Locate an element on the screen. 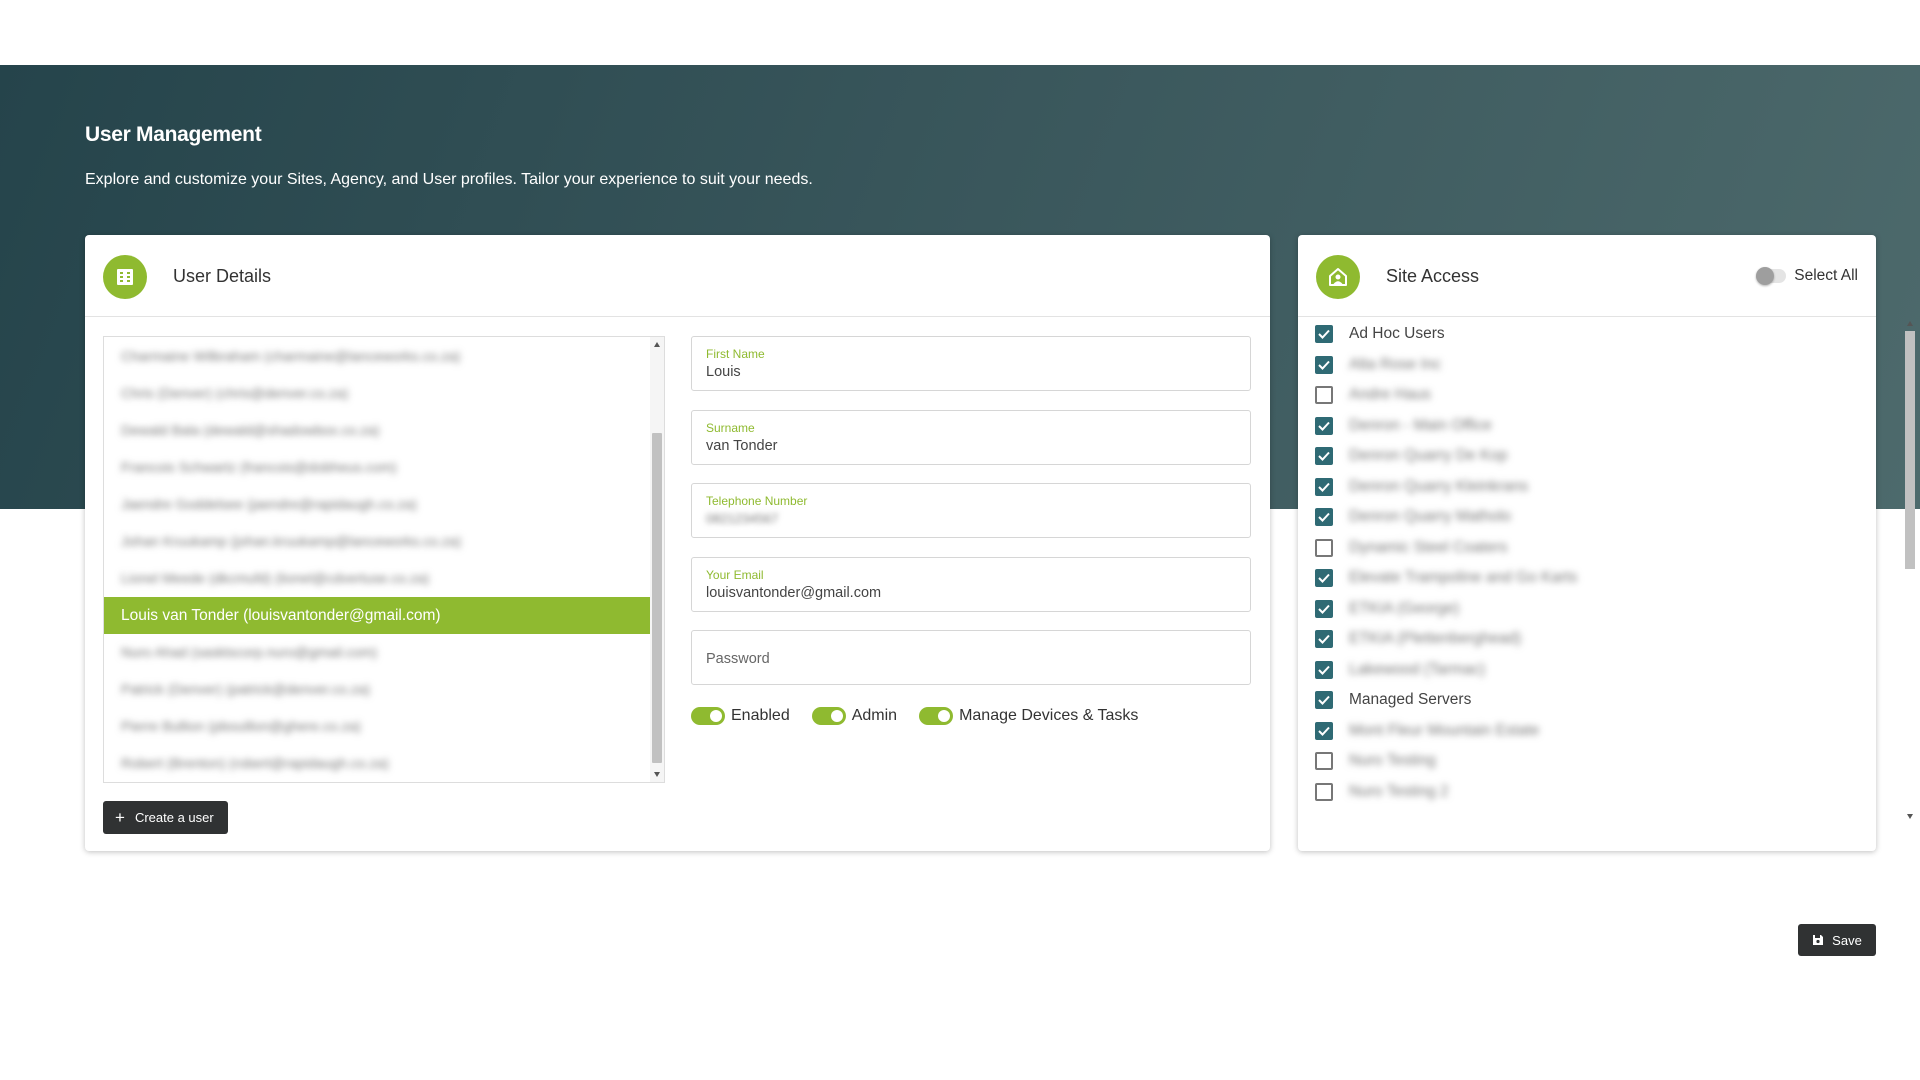 This screenshot has height=1080, width=1920. site-access-item: ETKIA (George) is located at coordinates (1387, 609).